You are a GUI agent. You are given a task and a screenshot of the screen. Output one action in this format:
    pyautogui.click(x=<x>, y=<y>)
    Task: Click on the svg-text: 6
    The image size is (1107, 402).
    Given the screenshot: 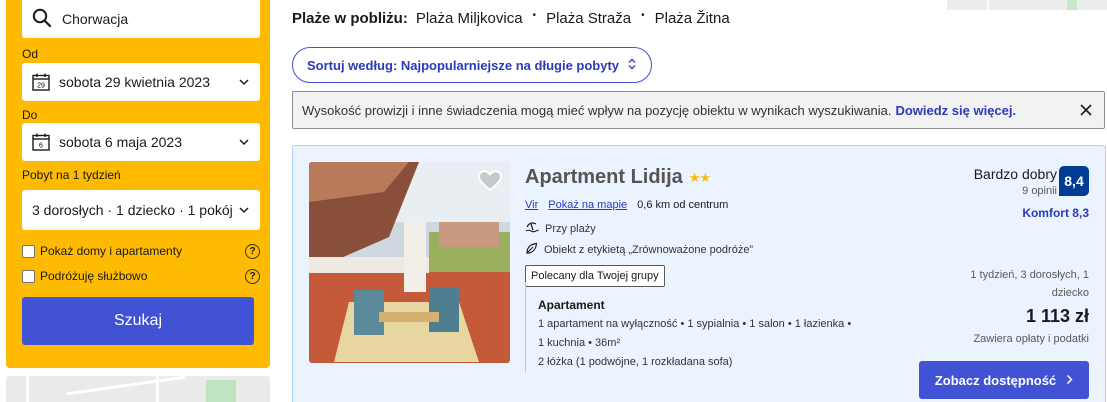 What is the action you would take?
    pyautogui.click(x=41, y=146)
    